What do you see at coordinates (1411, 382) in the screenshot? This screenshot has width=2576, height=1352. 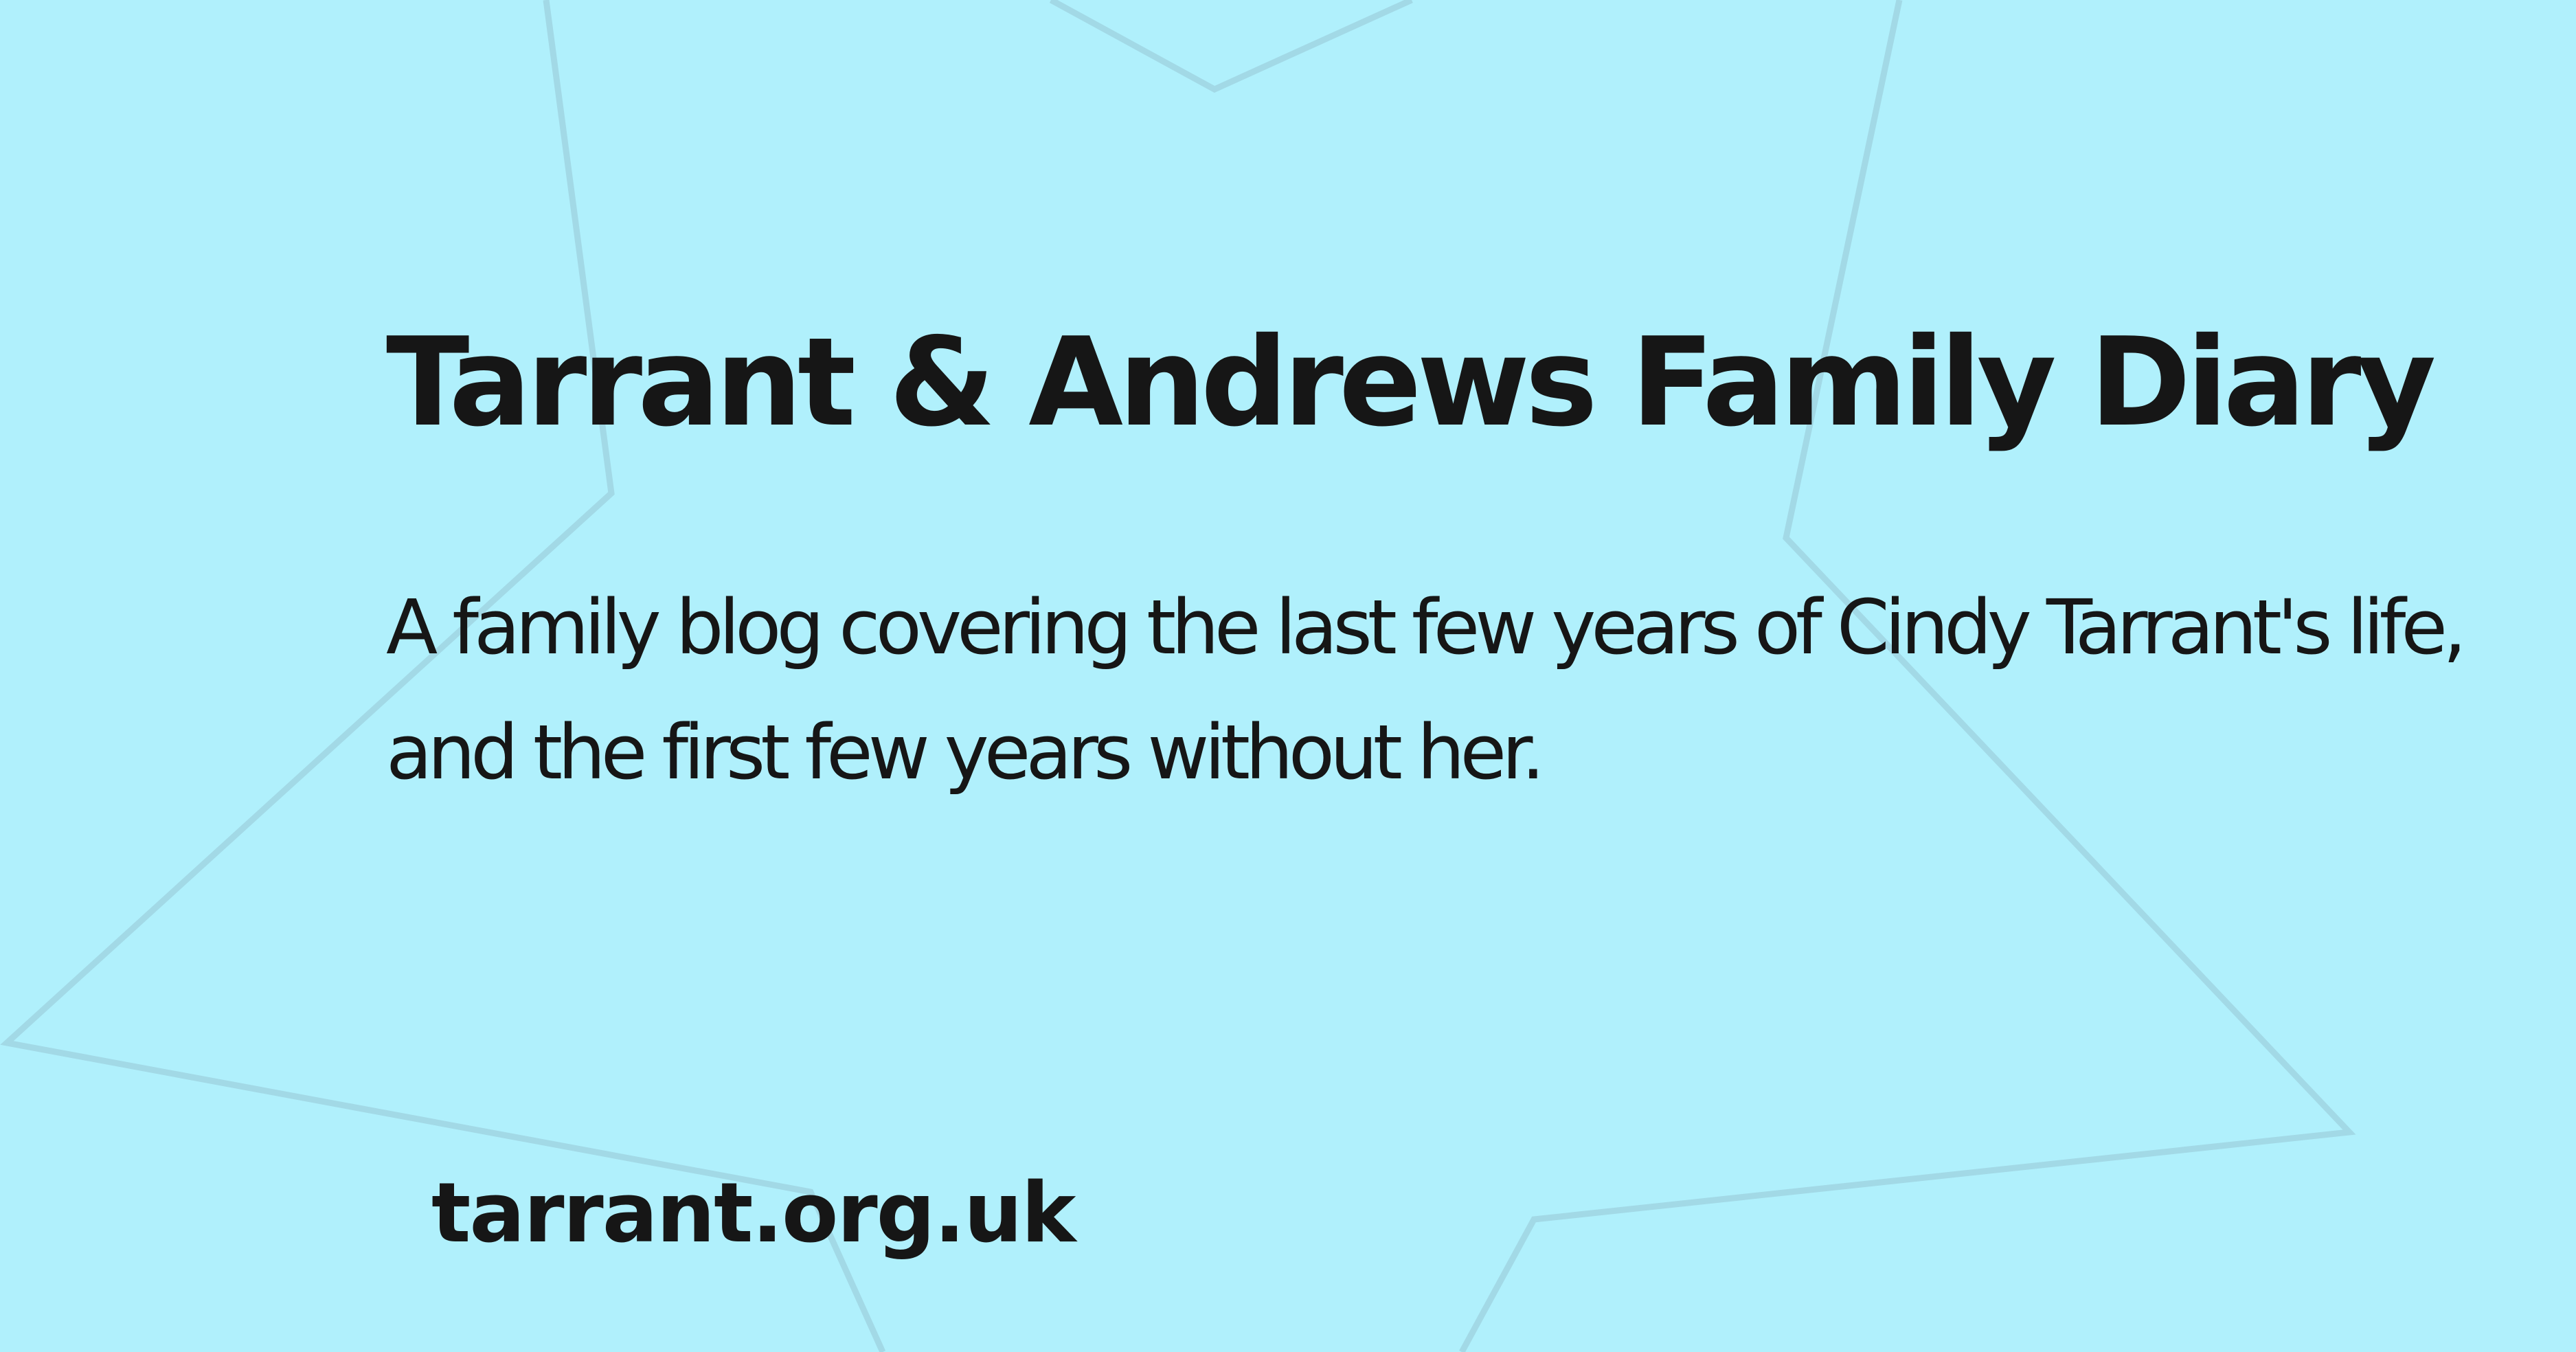 I see `site-title: Tarrant & Andrews Family Diary` at bounding box center [1411, 382].